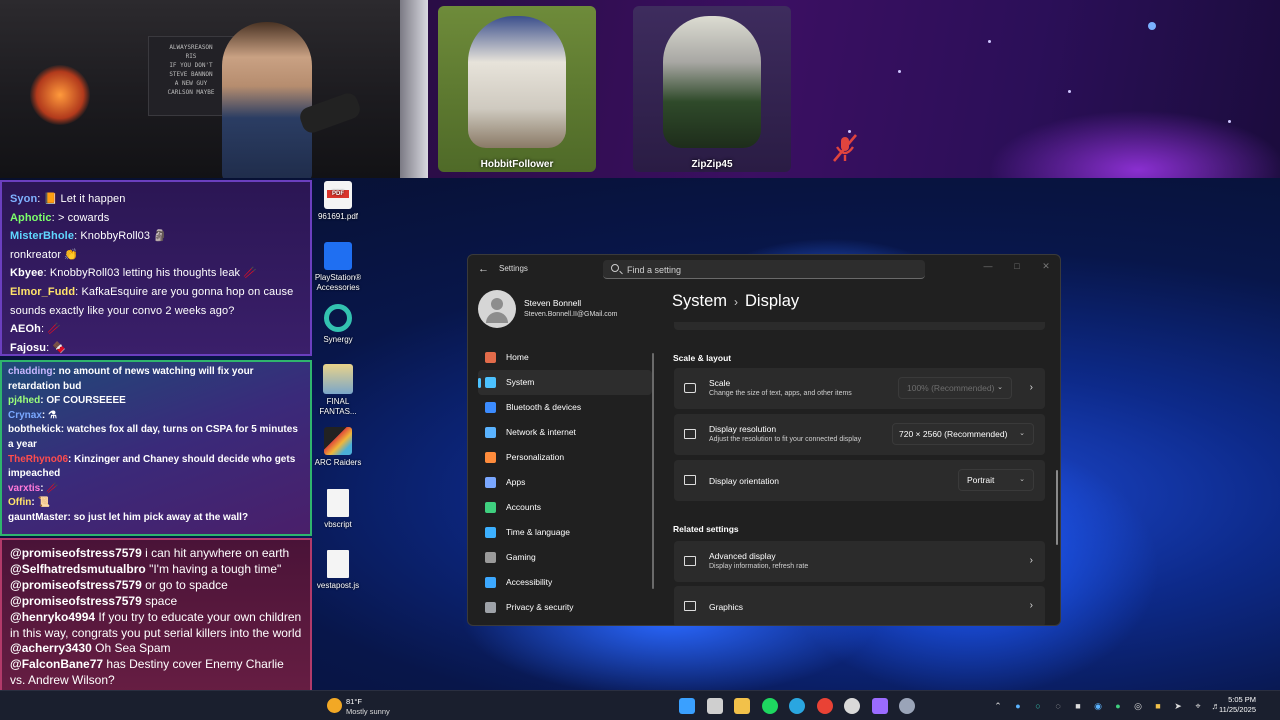 Image resolution: width=1280 pixels, height=720 pixels. What do you see at coordinates (34, 429) in the screenshot?
I see `chat-username: bobthekick` at bounding box center [34, 429].